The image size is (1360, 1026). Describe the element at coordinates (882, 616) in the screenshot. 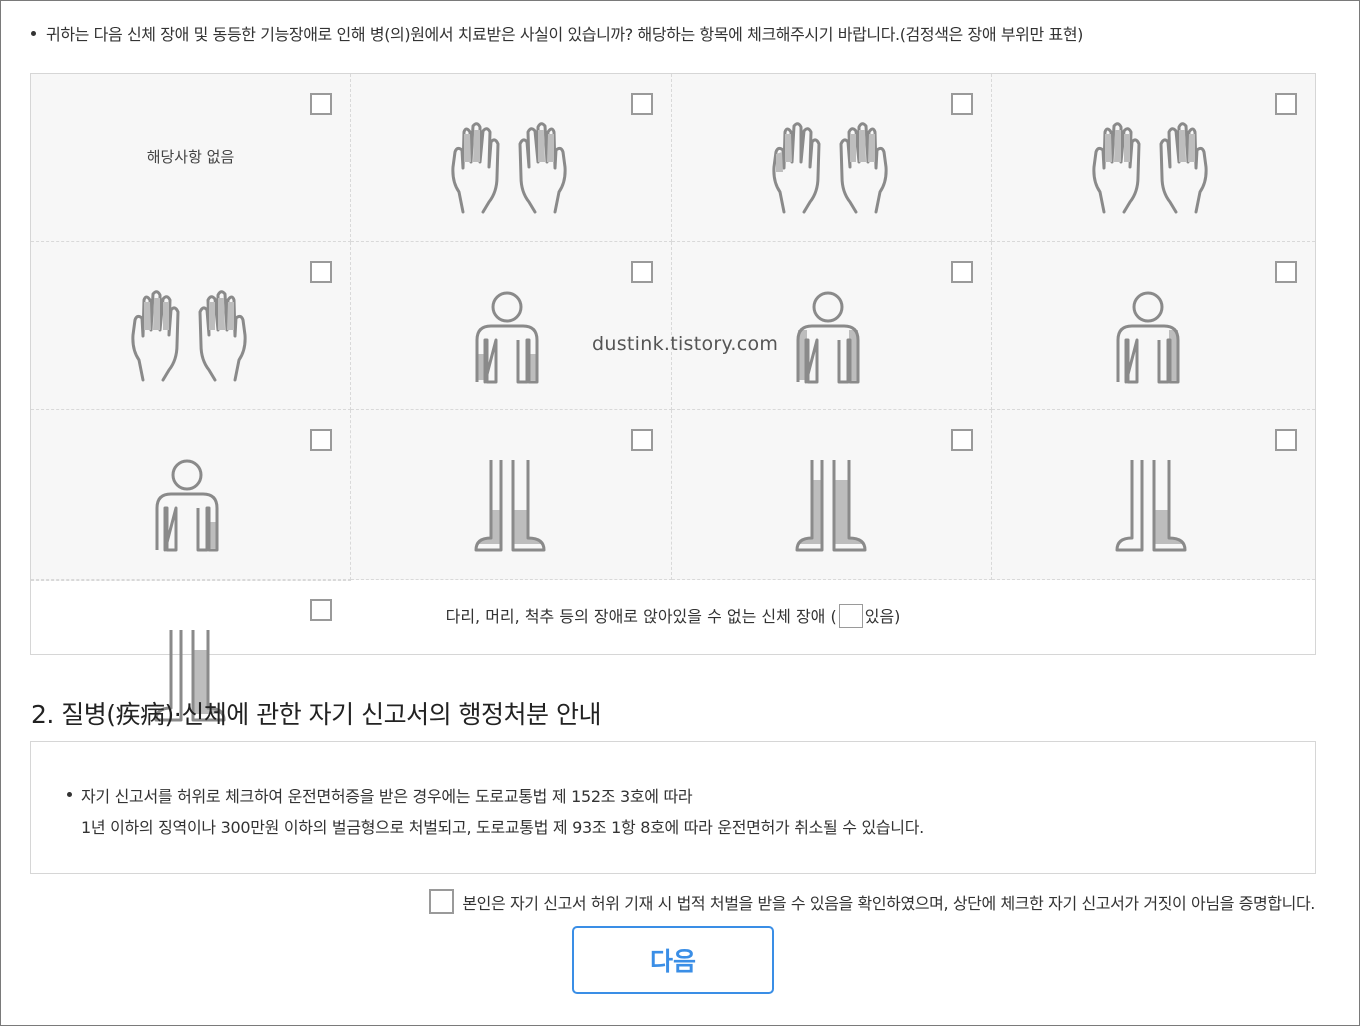

I see `sitting-disability-suffix: 있음)` at that location.